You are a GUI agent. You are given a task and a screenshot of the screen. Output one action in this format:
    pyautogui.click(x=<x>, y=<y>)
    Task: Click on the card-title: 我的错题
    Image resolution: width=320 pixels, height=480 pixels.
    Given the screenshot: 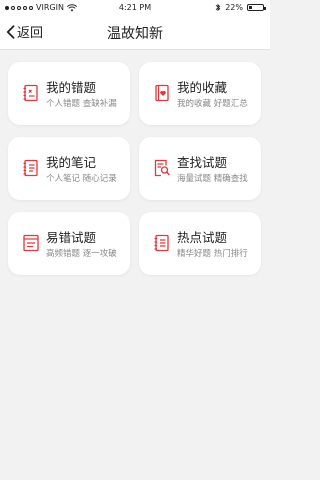 What is the action you would take?
    pyautogui.click(x=71, y=87)
    